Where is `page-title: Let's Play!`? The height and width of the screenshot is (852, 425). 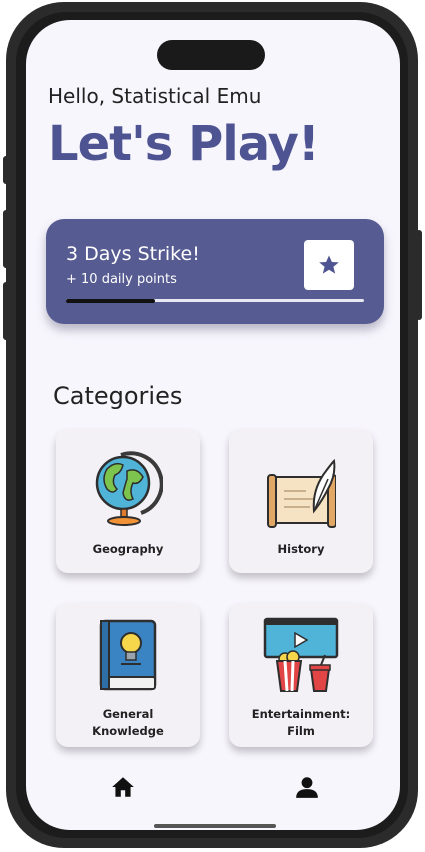 page-title: Let's Play! is located at coordinates (184, 144).